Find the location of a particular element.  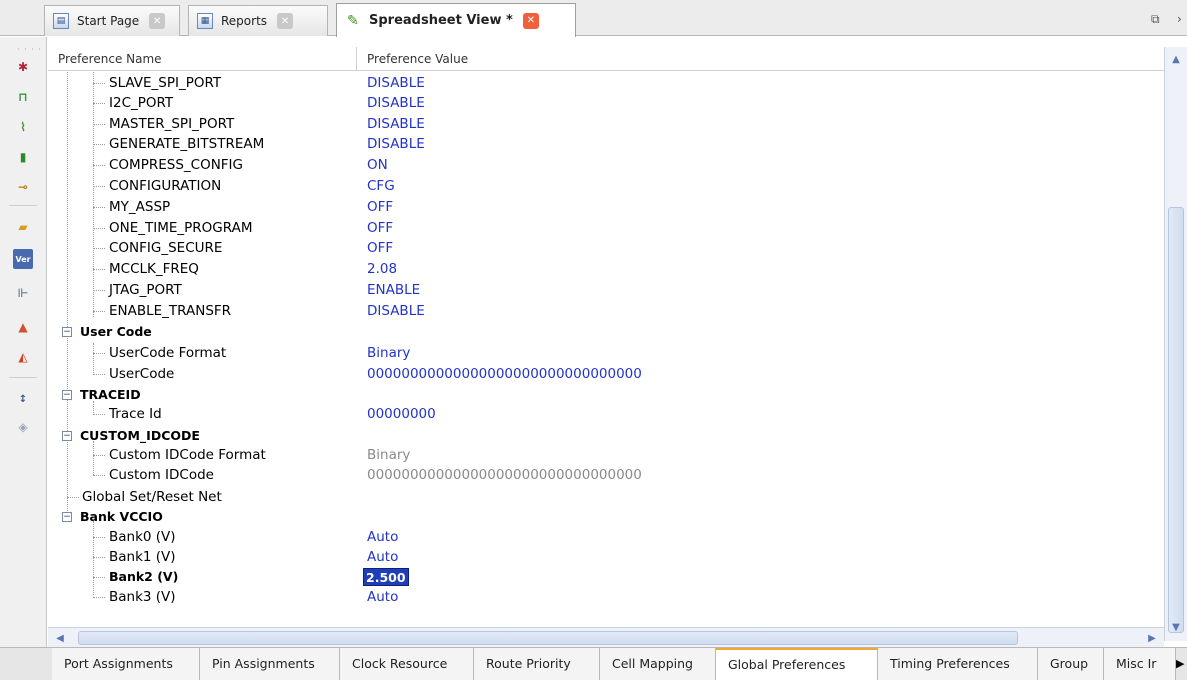

grid-row: SLAVE_SPI_PORT DISABLE is located at coordinates (606, 83).